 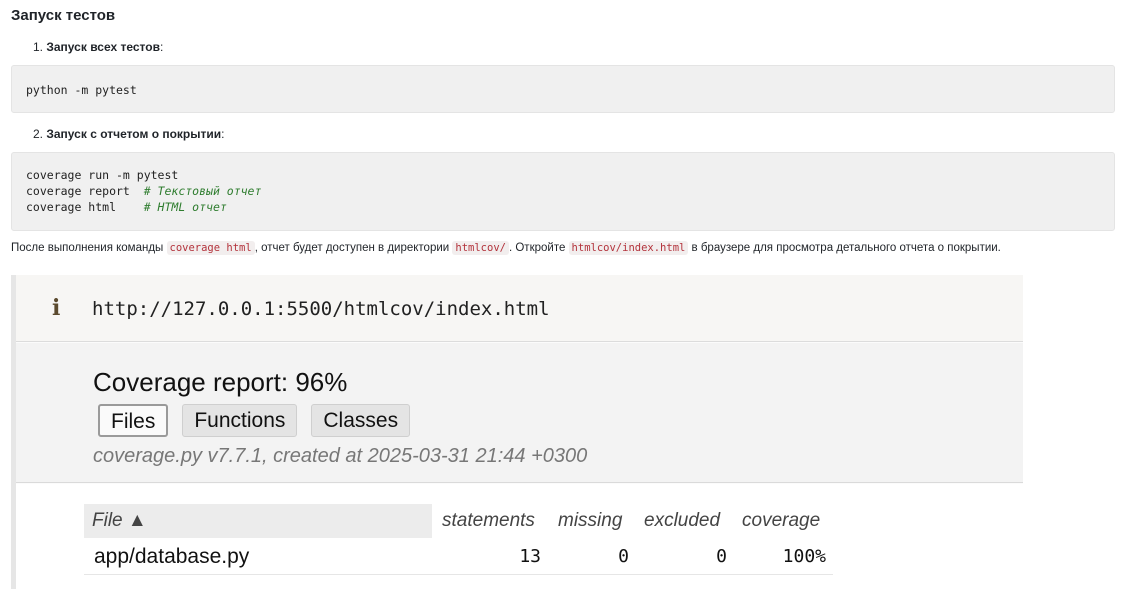 I want to click on code-block-pytest: python -m pytest, so click(x=563, y=89).